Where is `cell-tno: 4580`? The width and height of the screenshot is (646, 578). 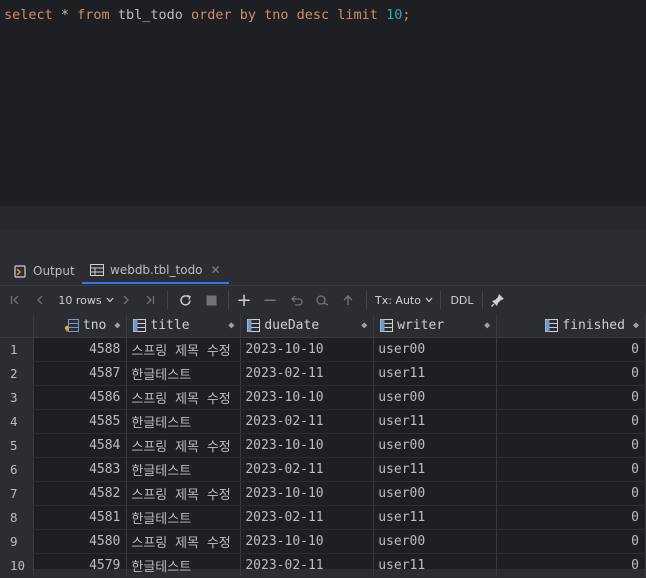 cell-tno: 4580 is located at coordinates (80, 541).